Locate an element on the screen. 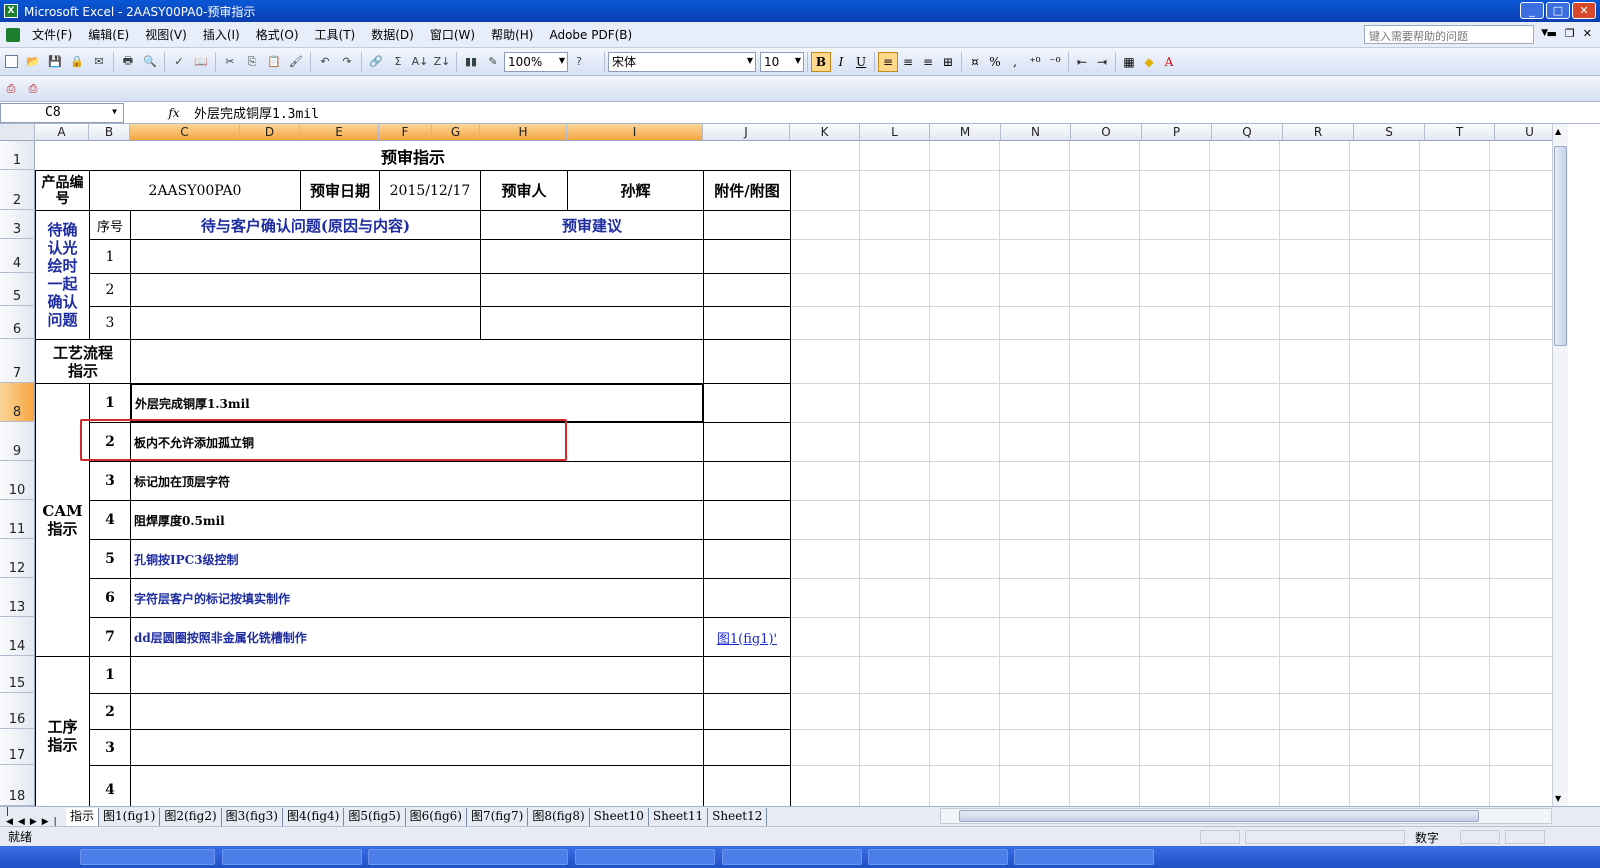 The height and width of the screenshot is (868, 1600). product-value: 2AASY00PA0 is located at coordinates (195, 190).